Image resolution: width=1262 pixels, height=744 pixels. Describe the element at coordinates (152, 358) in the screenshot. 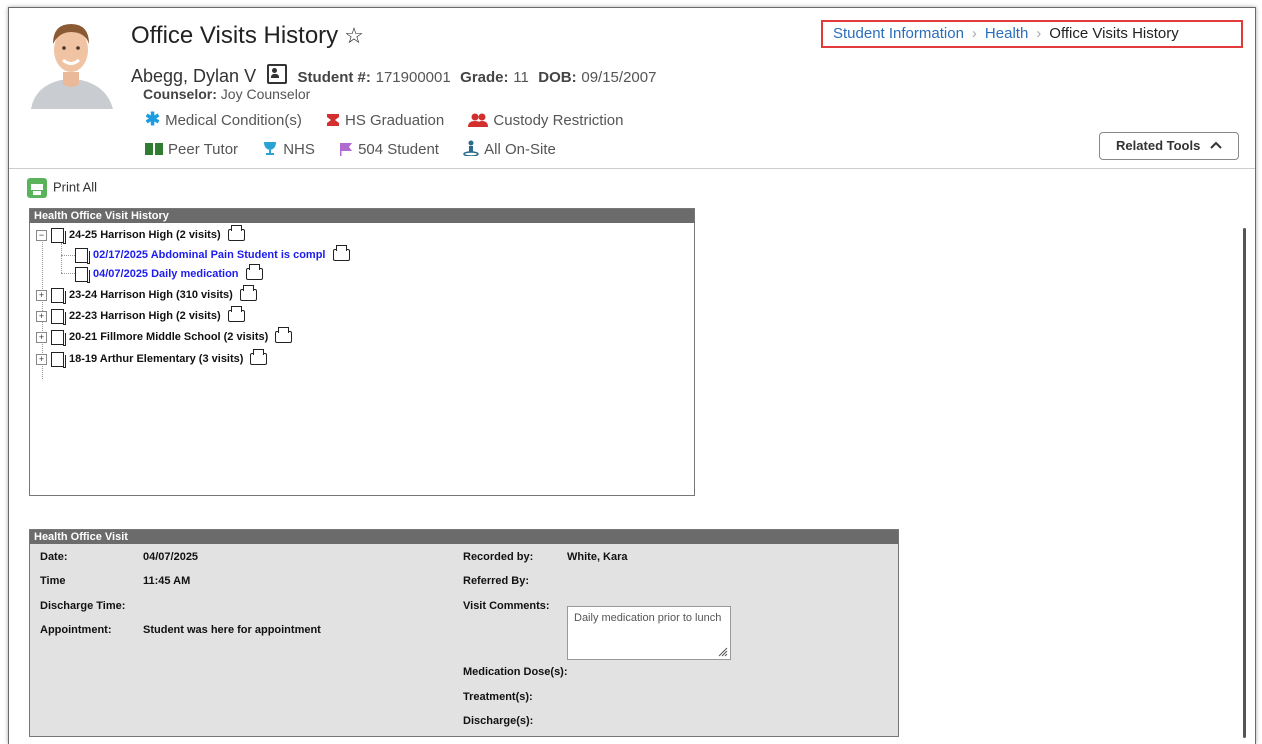

I see `tree-node-year: +18-19 Arthur Elementary (3 visits)` at that location.